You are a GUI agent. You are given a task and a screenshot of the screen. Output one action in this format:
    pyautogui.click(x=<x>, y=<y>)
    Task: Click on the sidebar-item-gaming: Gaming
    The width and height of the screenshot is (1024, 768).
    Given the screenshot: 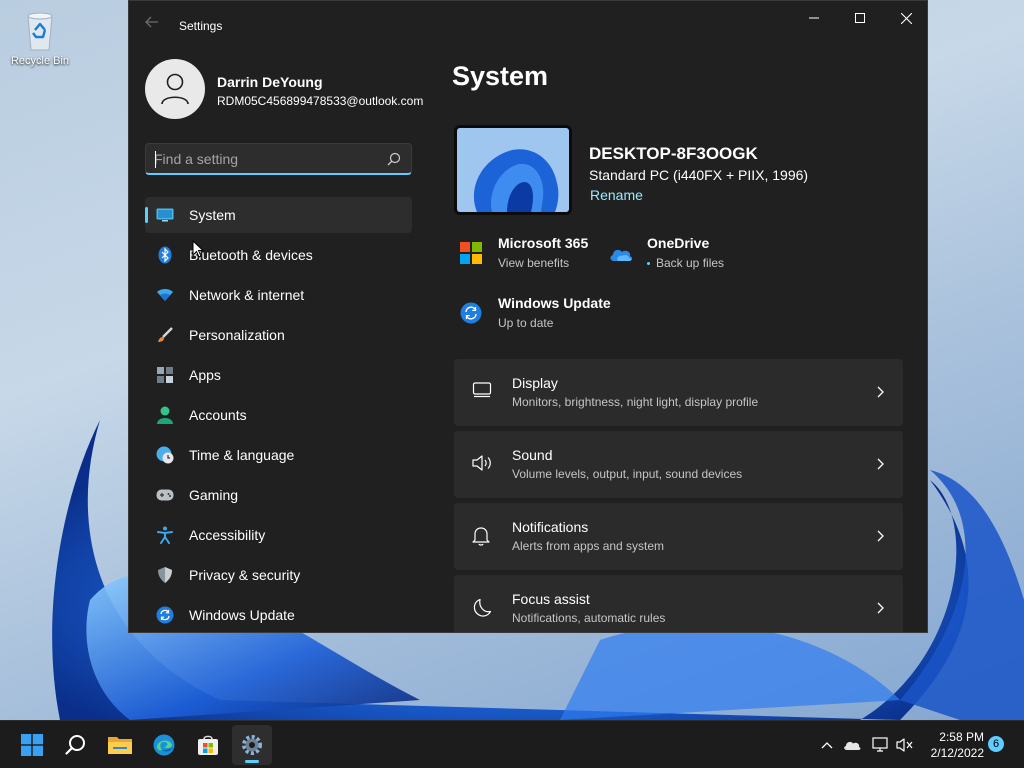 What is the action you would take?
    pyautogui.click(x=278, y=495)
    